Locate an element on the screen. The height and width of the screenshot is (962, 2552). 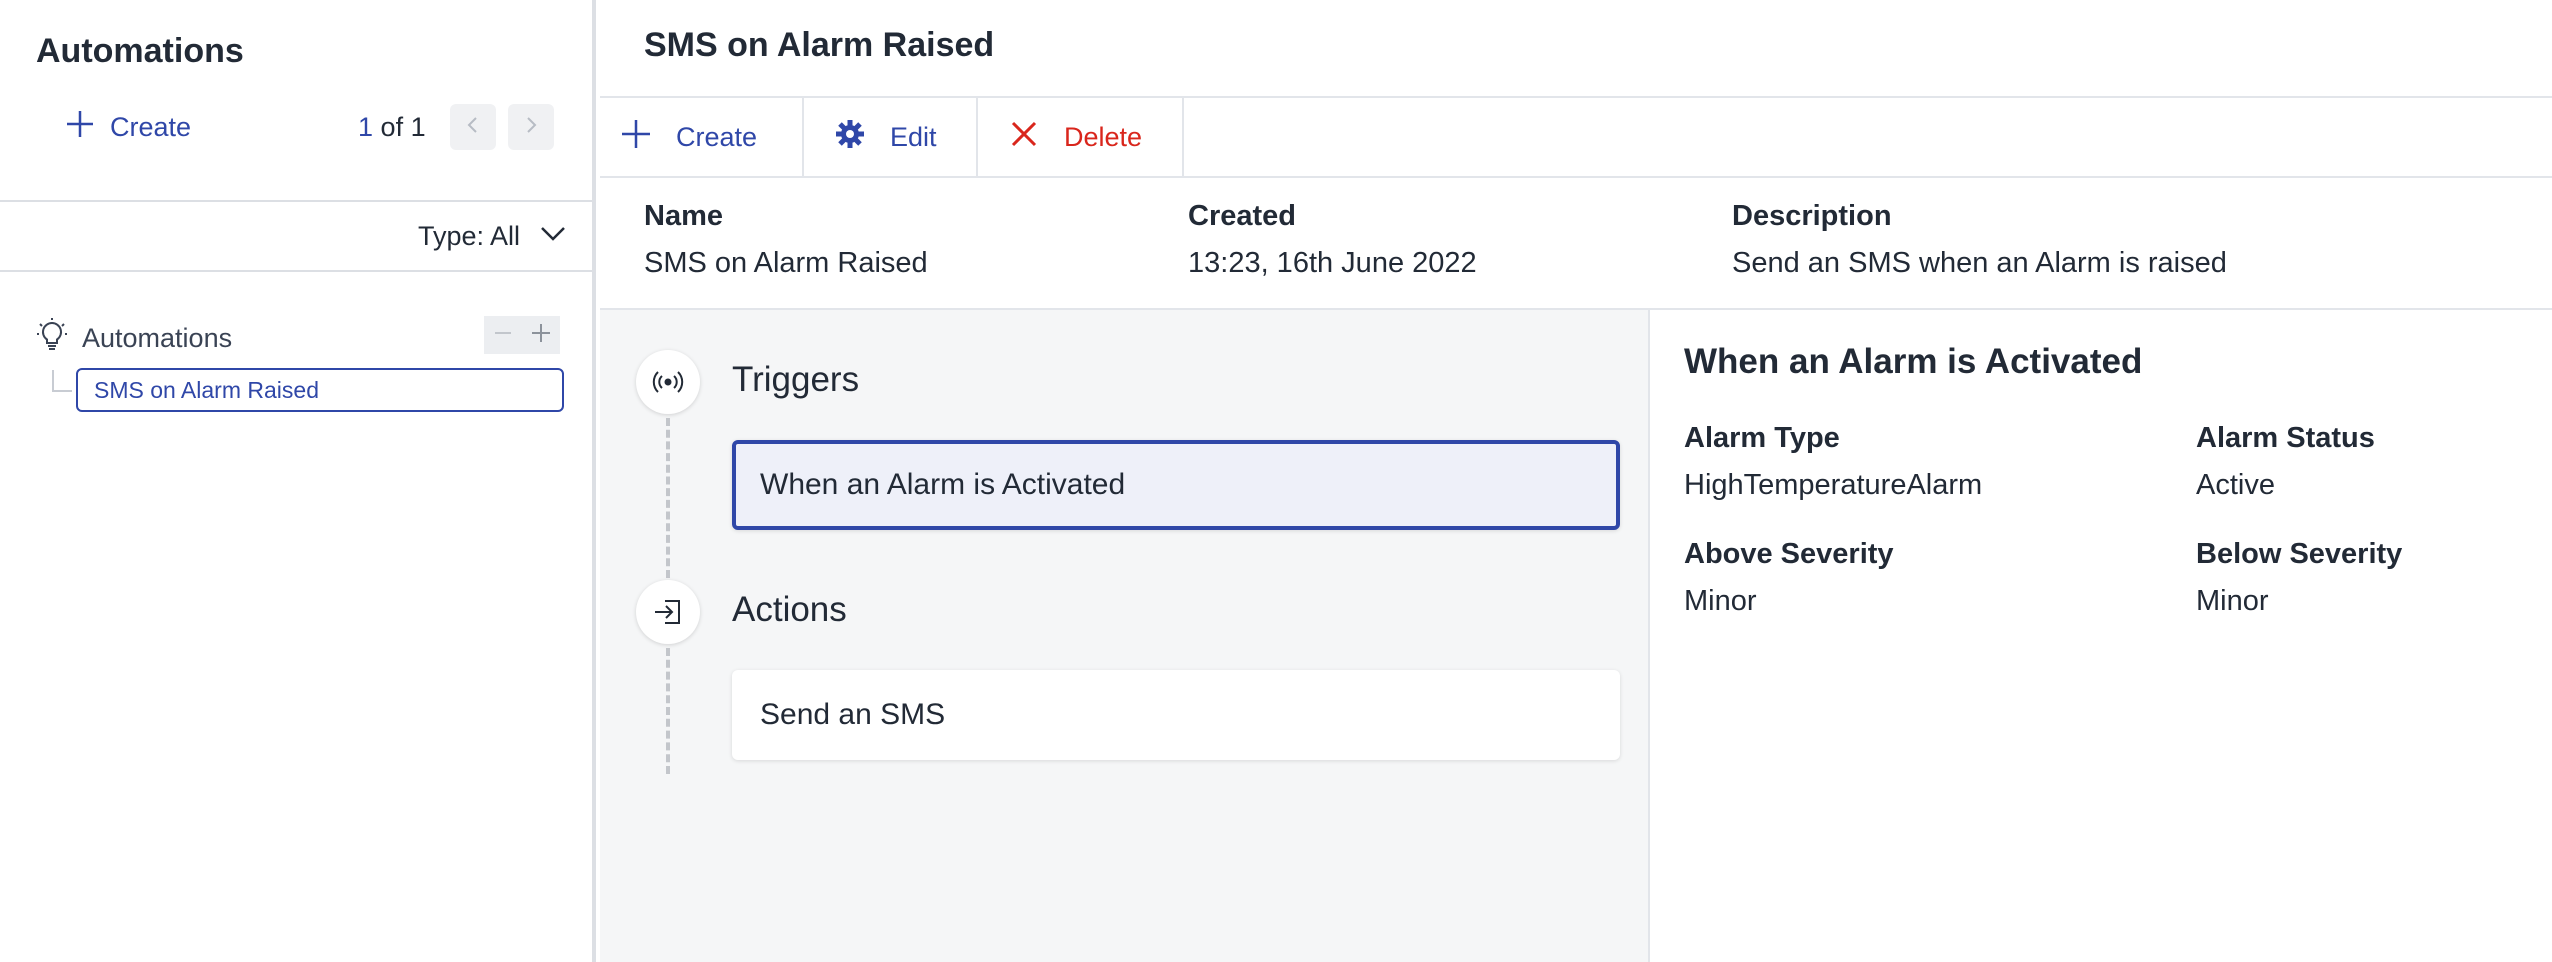
tree-root: Automations is located at coordinates (134, 338).